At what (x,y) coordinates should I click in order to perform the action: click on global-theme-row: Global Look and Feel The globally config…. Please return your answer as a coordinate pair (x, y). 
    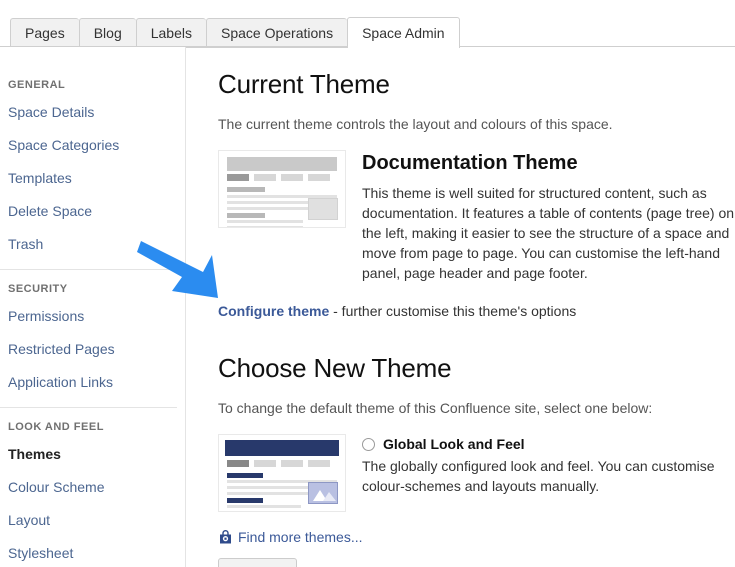
    Looking at the image, I should click on (476, 473).